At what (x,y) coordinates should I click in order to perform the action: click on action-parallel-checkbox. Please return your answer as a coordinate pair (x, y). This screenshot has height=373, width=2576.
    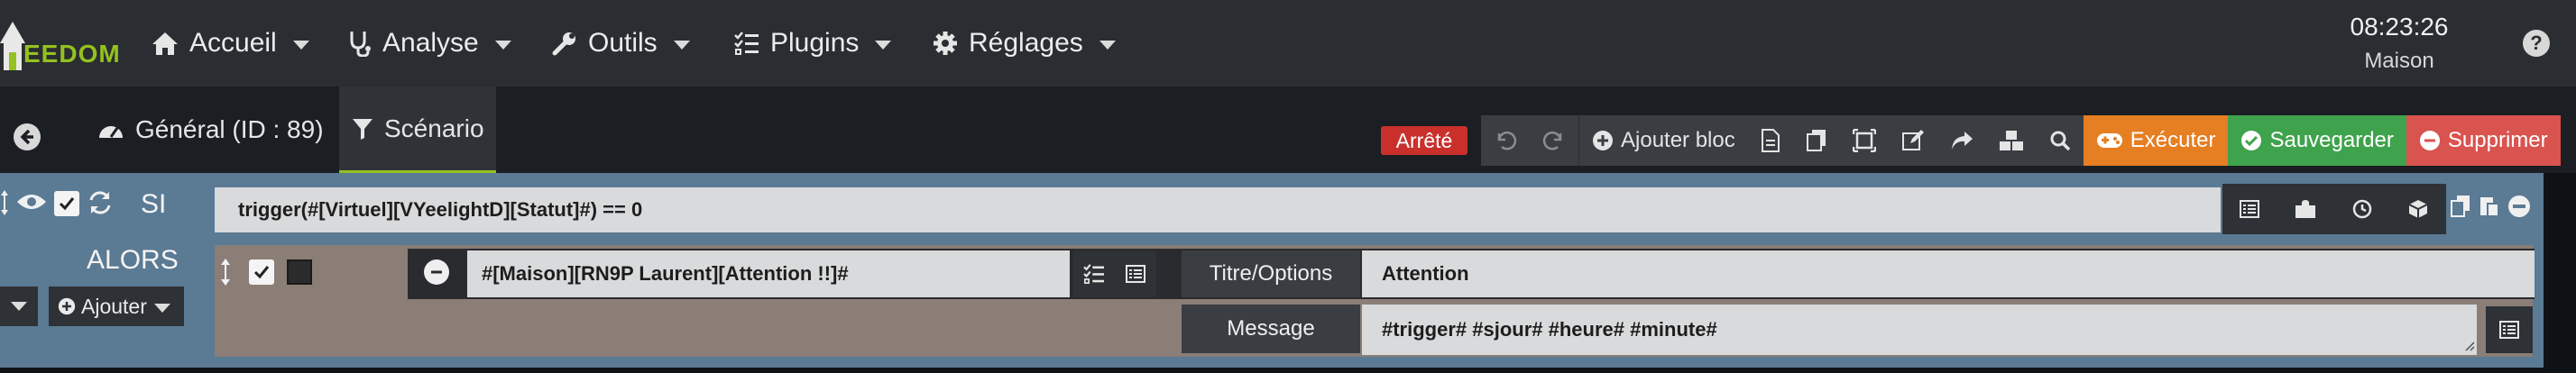
    Looking at the image, I should click on (300, 272).